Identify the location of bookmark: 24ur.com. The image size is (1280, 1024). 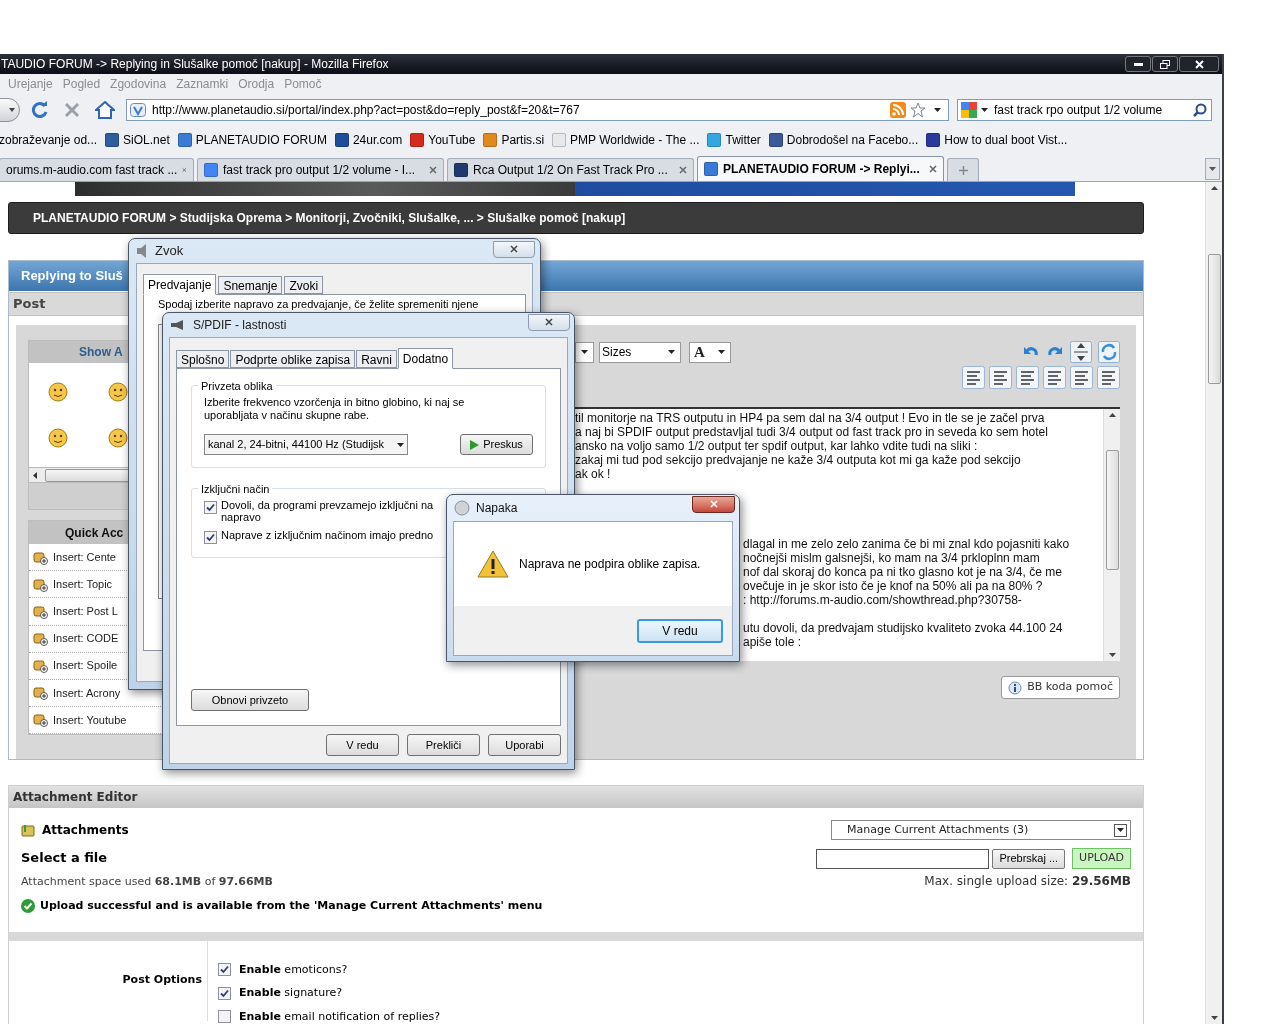
(368, 140).